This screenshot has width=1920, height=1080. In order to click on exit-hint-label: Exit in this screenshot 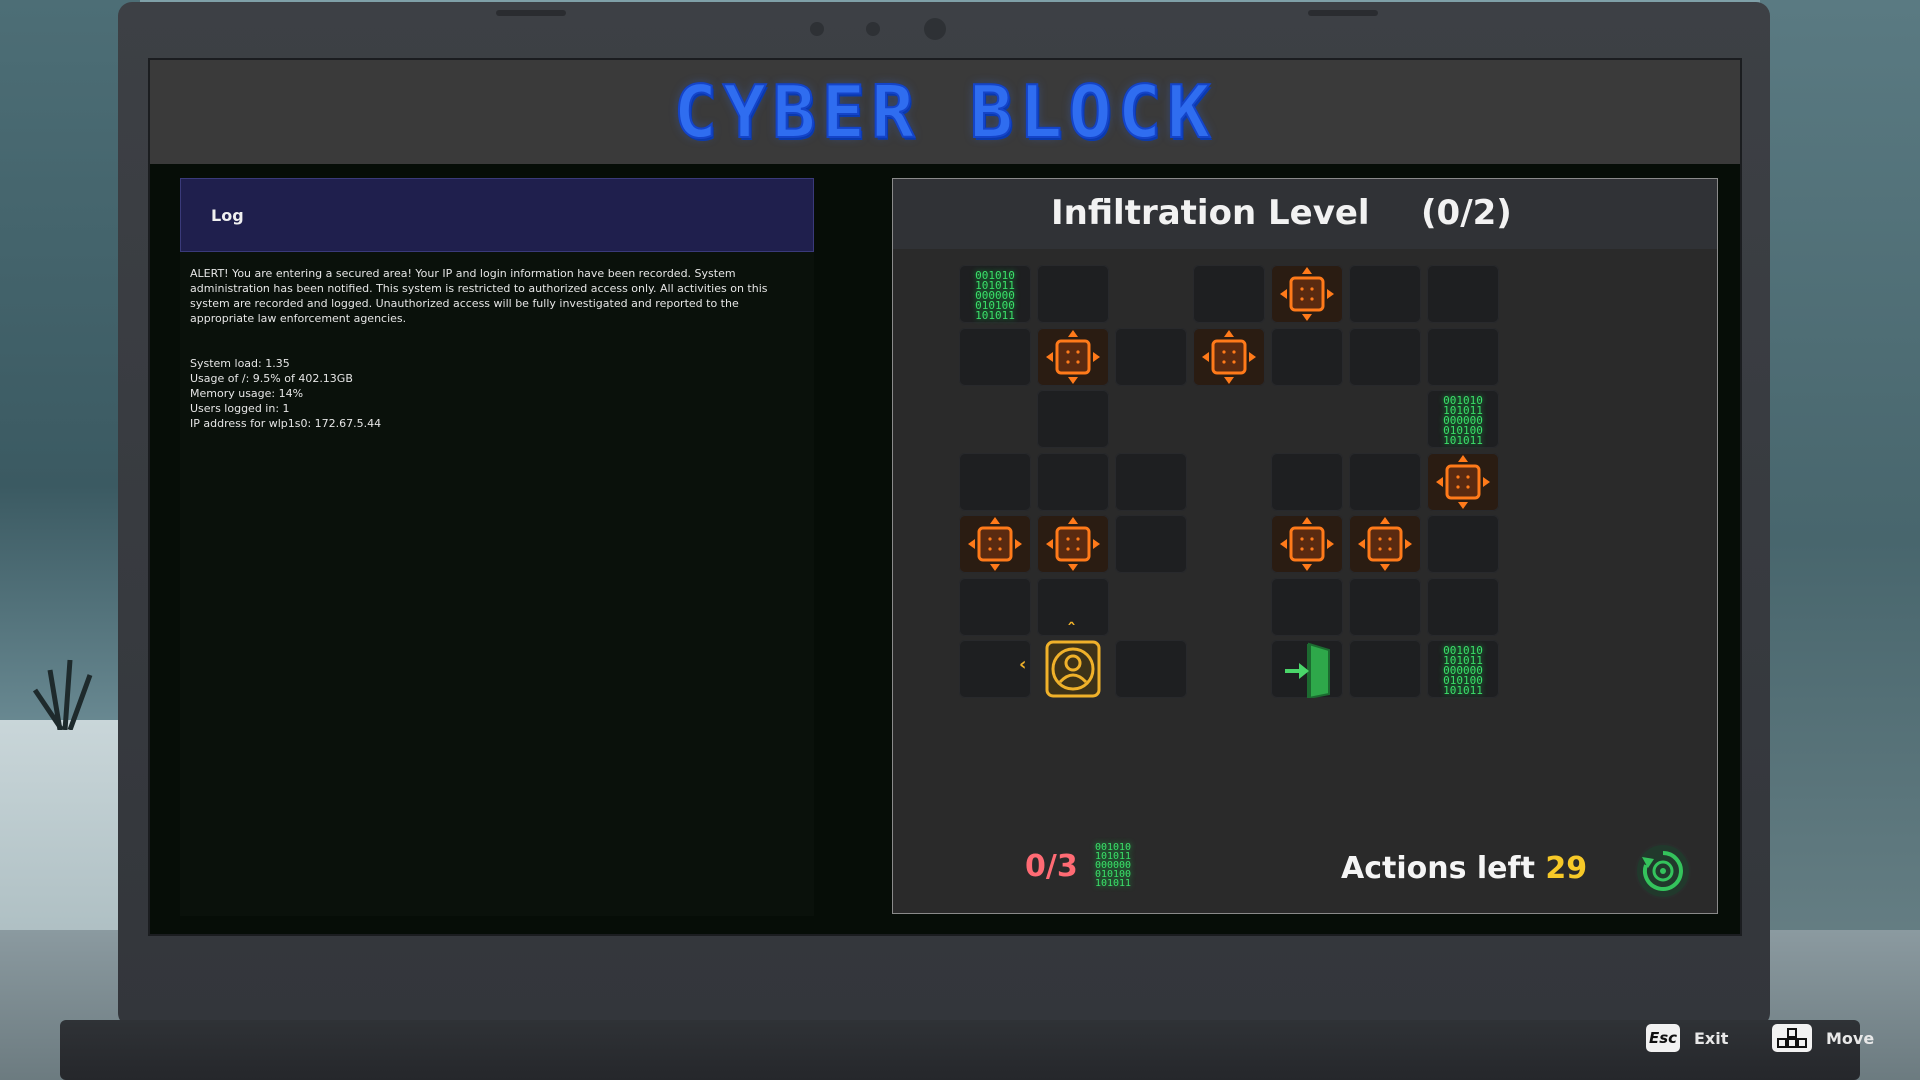, I will do `click(1711, 1038)`.